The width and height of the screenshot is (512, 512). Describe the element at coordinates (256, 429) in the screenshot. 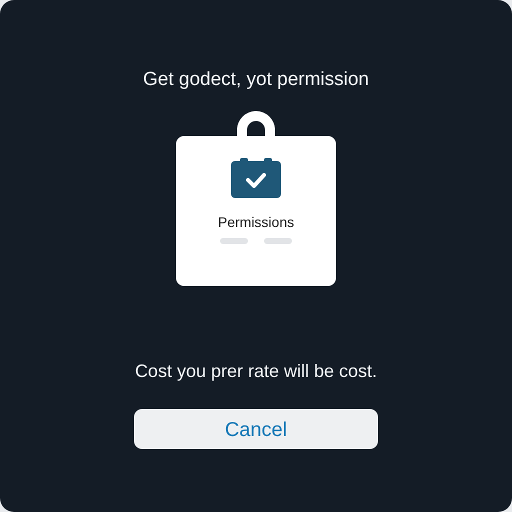

I see `cancel-button: Cancel` at that location.